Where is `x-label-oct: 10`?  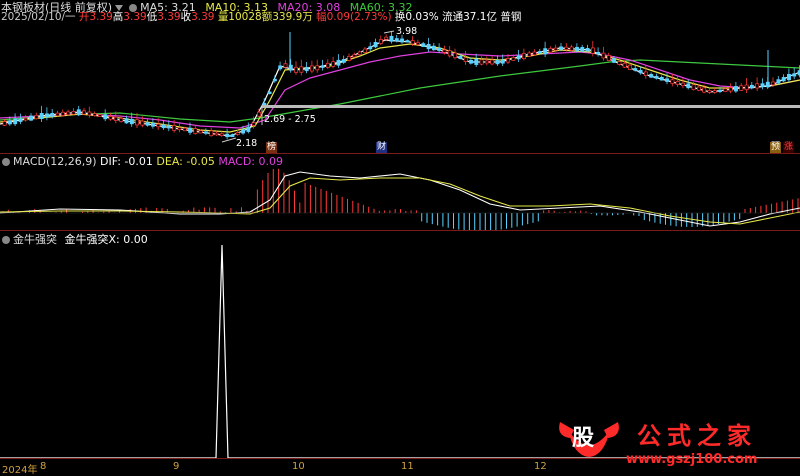 x-label-oct: 10 is located at coordinates (298, 466).